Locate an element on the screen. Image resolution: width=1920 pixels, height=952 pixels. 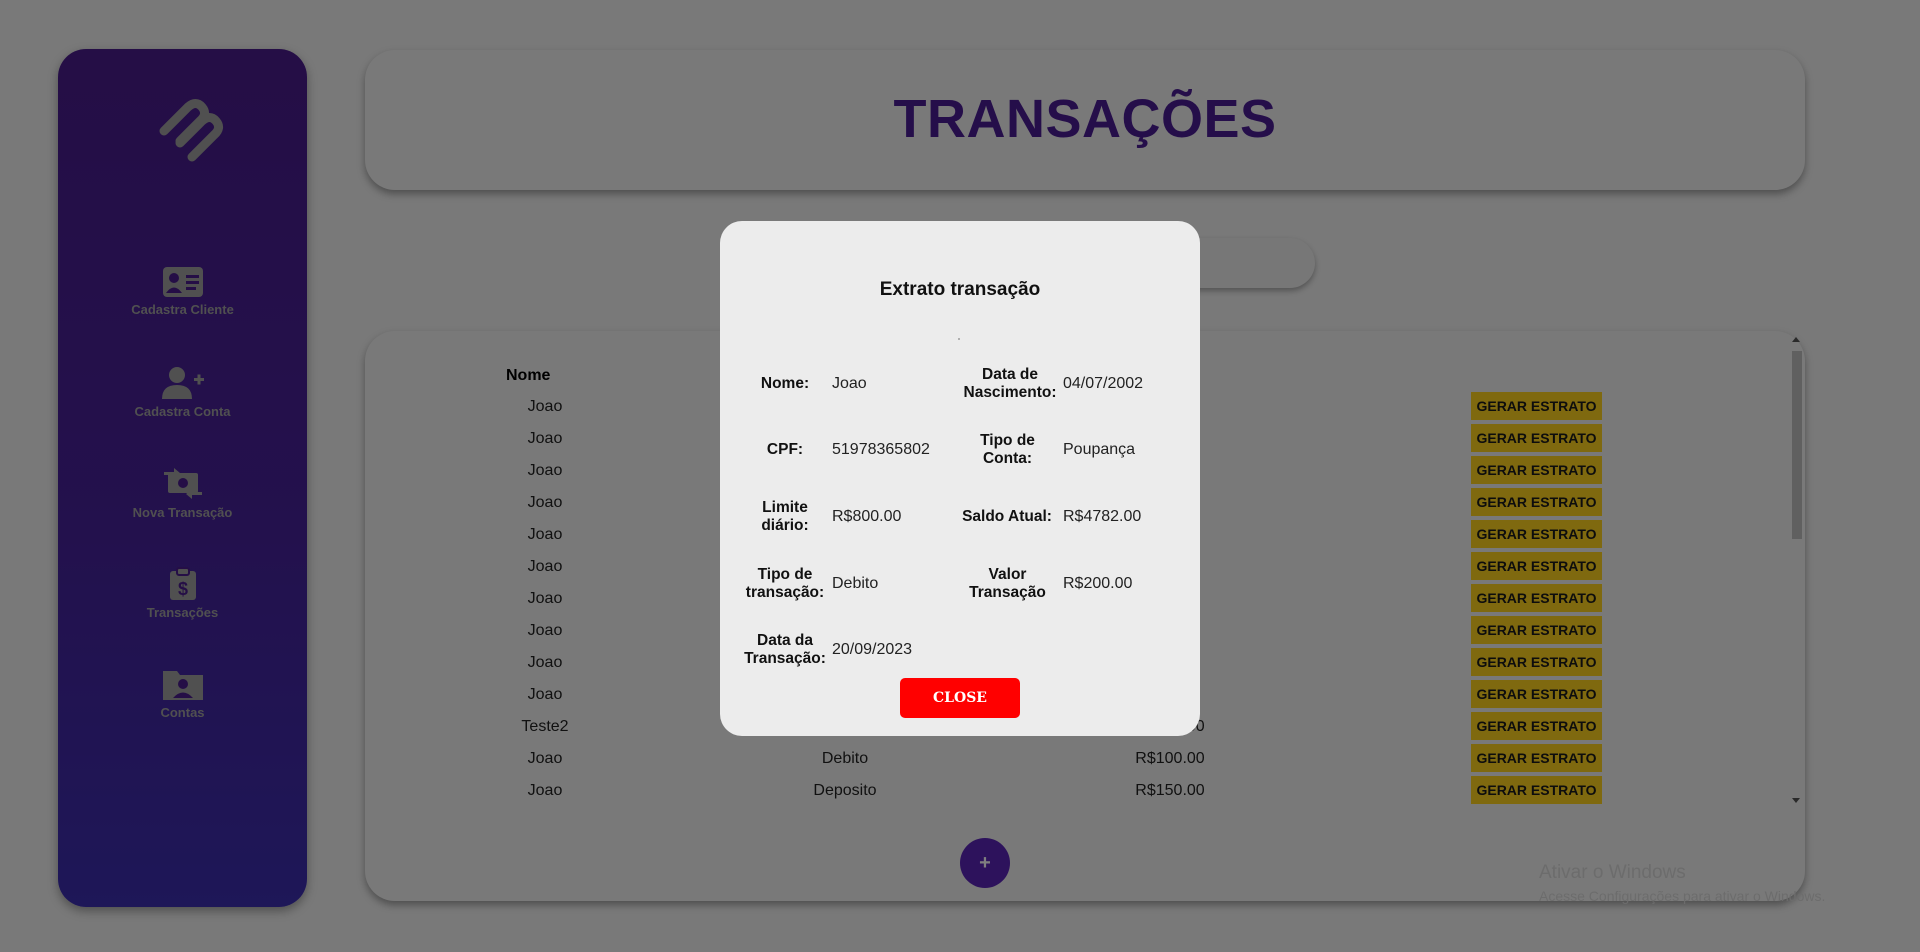
field-value-limite-diario: R$800.00 is located at coordinates (867, 516).